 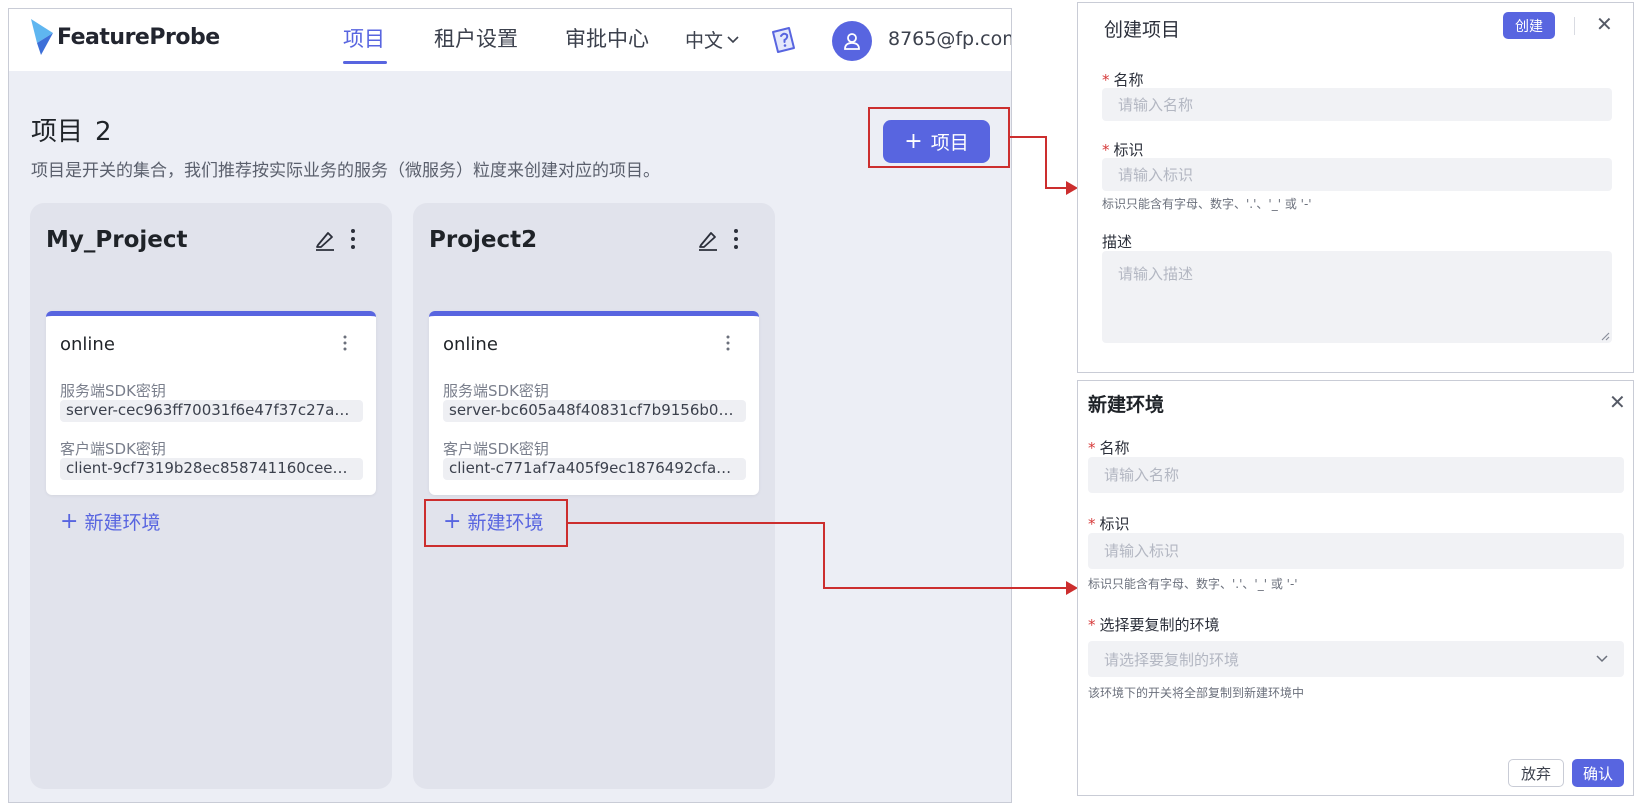 What do you see at coordinates (1117, 242) in the screenshot?
I see `description-field-label: 描述` at bounding box center [1117, 242].